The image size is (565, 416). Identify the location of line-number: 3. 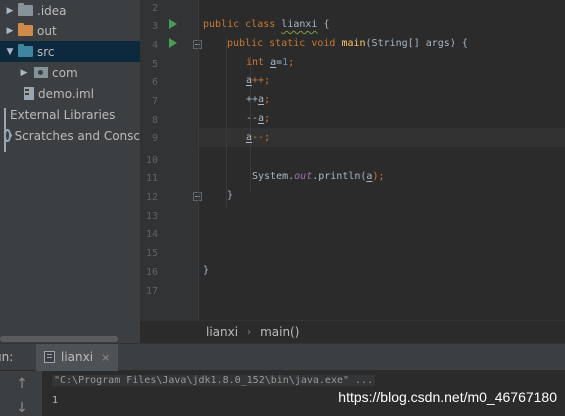
(154, 26).